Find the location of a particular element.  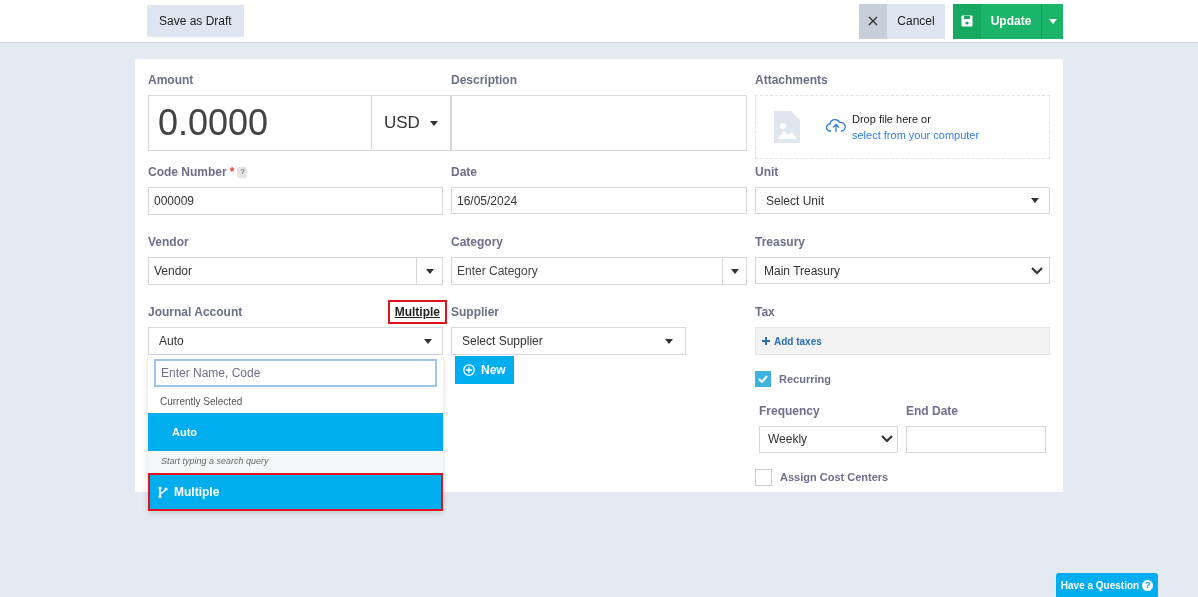

close-icon is located at coordinates (873, 21).